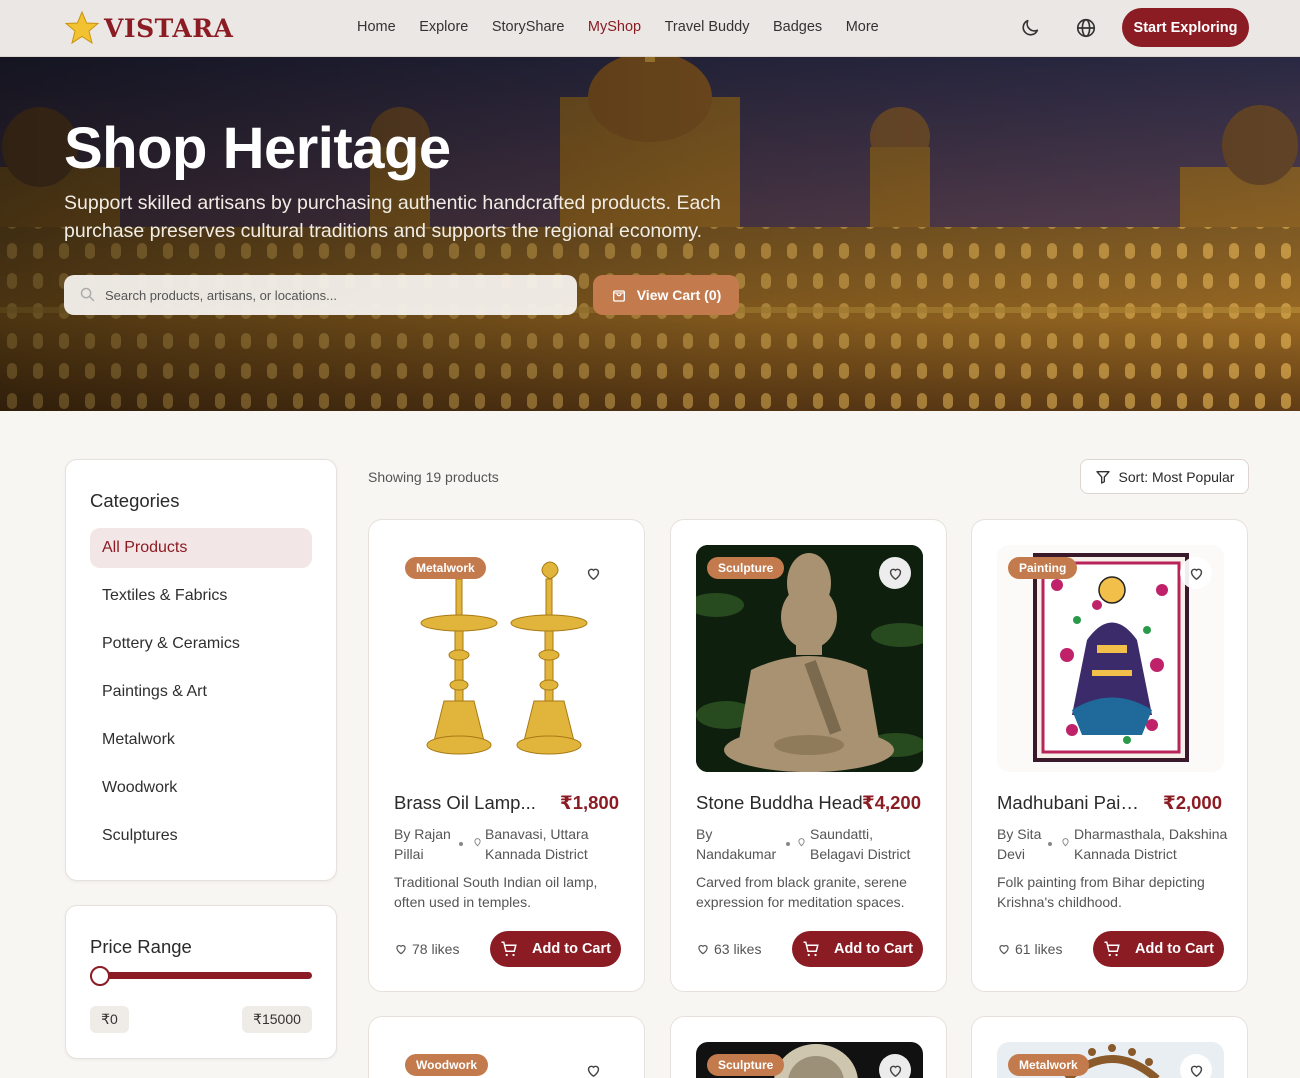 The image size is (1300, 1078). Describe the element at coordinates (506, 1047) in the screenshot. I see `product-card: Woodwork` at that location.